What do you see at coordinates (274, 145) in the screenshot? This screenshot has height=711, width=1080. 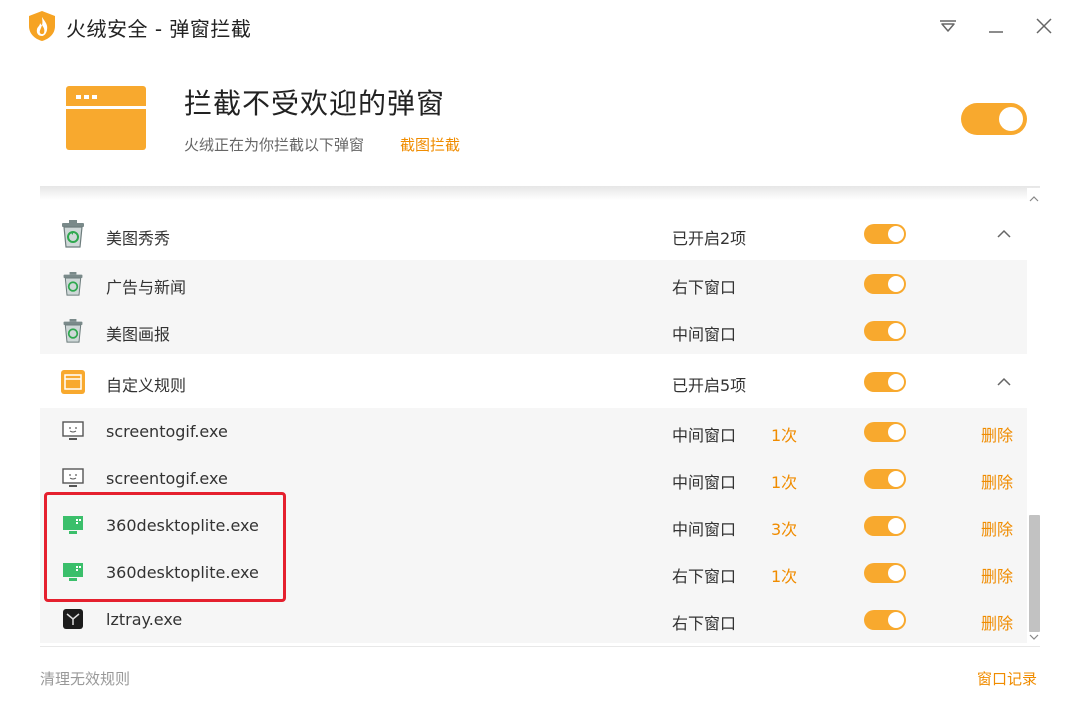 I see `page-subtitle: 火绒正在为你拦截以下弹窗` at bounding box center [274, 145].